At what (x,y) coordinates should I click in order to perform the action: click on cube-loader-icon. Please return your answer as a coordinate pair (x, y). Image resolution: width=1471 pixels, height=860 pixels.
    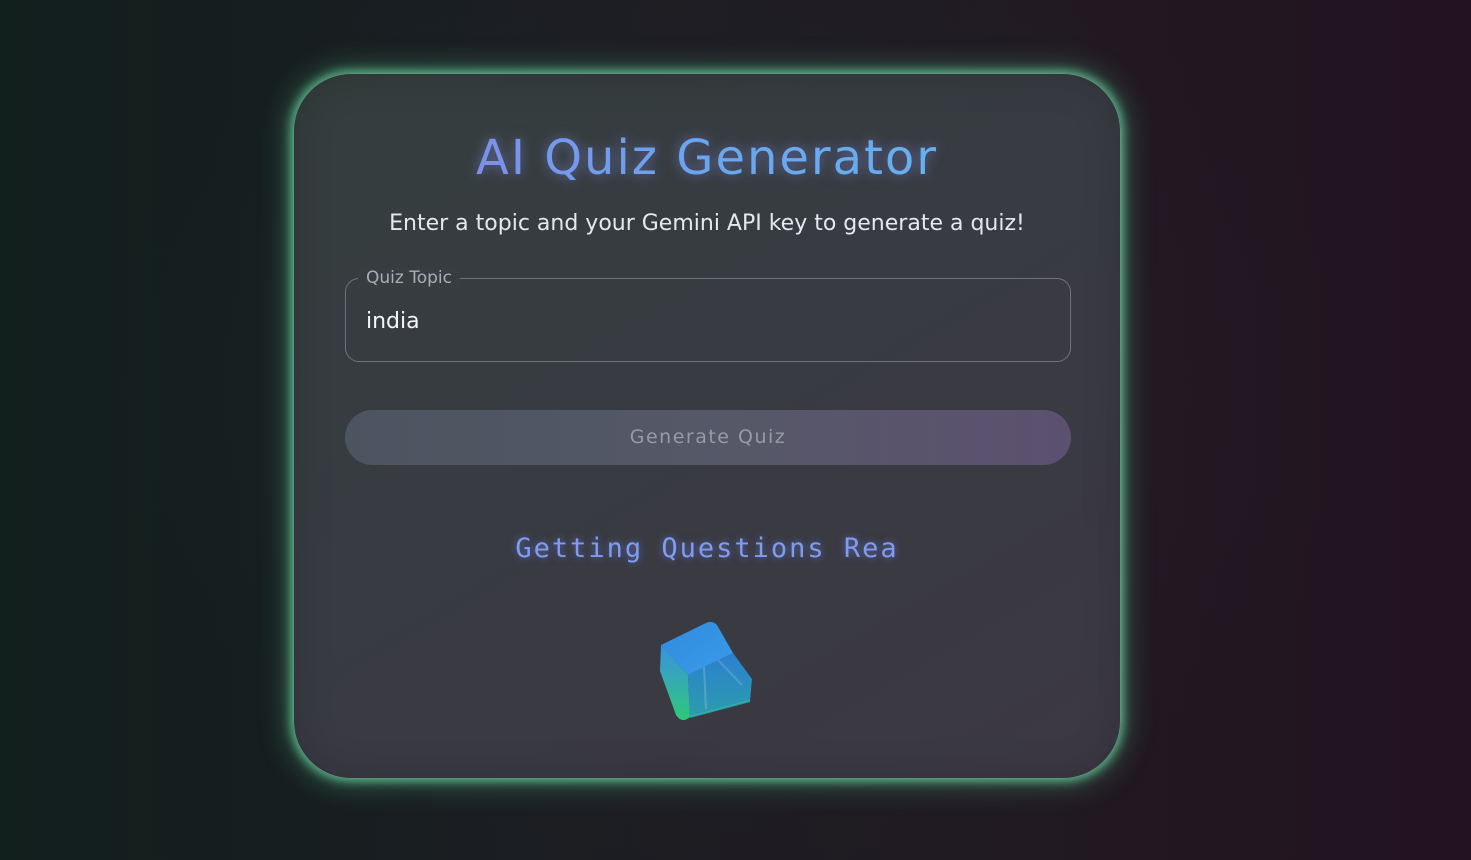
    Looking at the image, I should click on (709, 669).